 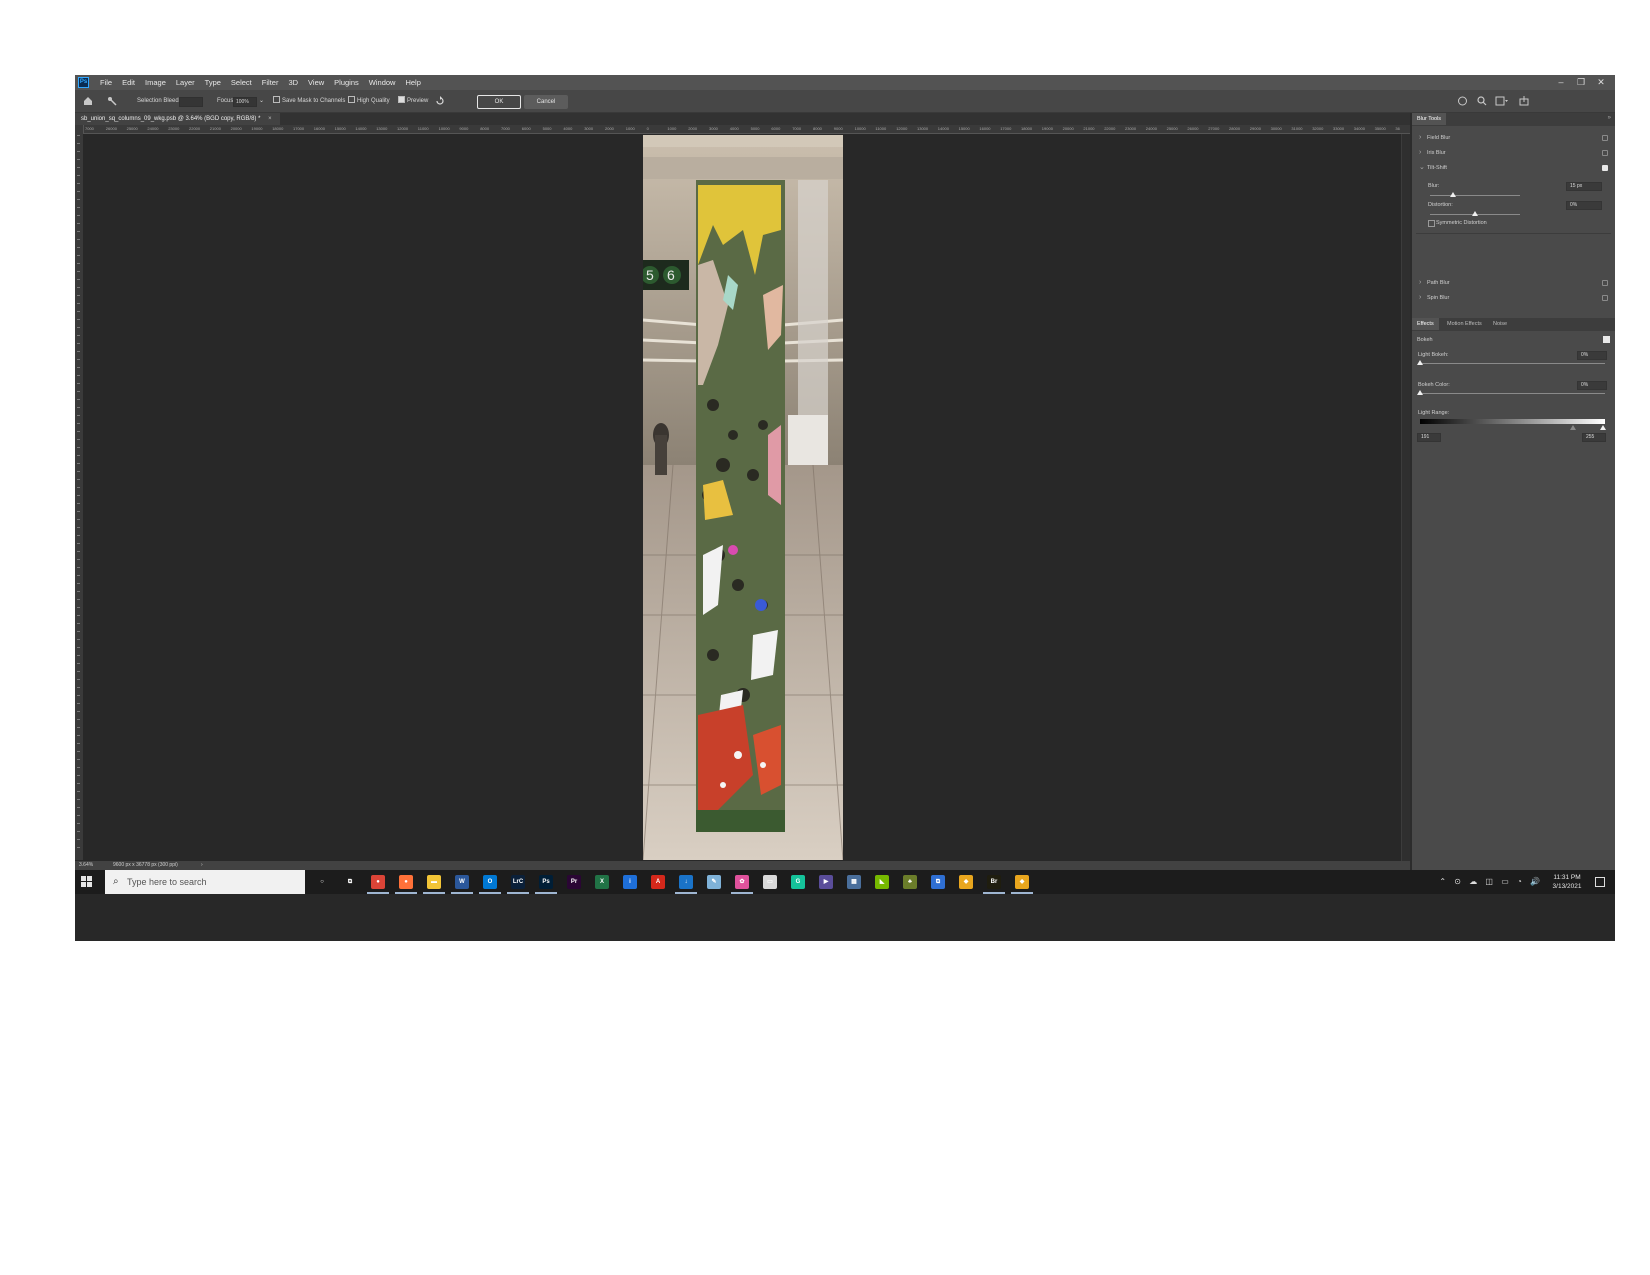 What do you see at coordinates (261, 101) in the screenshot?
I see `focus-dropdown-icon: ⌄` at bounding box center [261, 101].